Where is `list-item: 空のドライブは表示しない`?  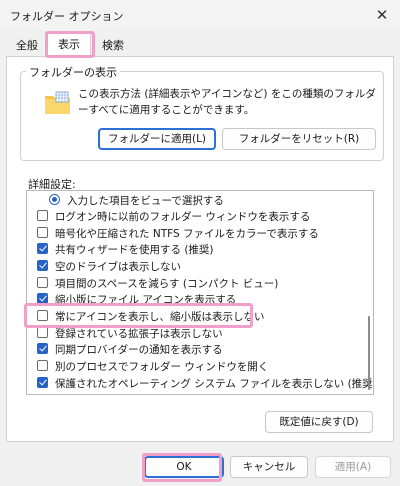 list-item: 空のドライブは表示しない is located at coordinates (197, 266).